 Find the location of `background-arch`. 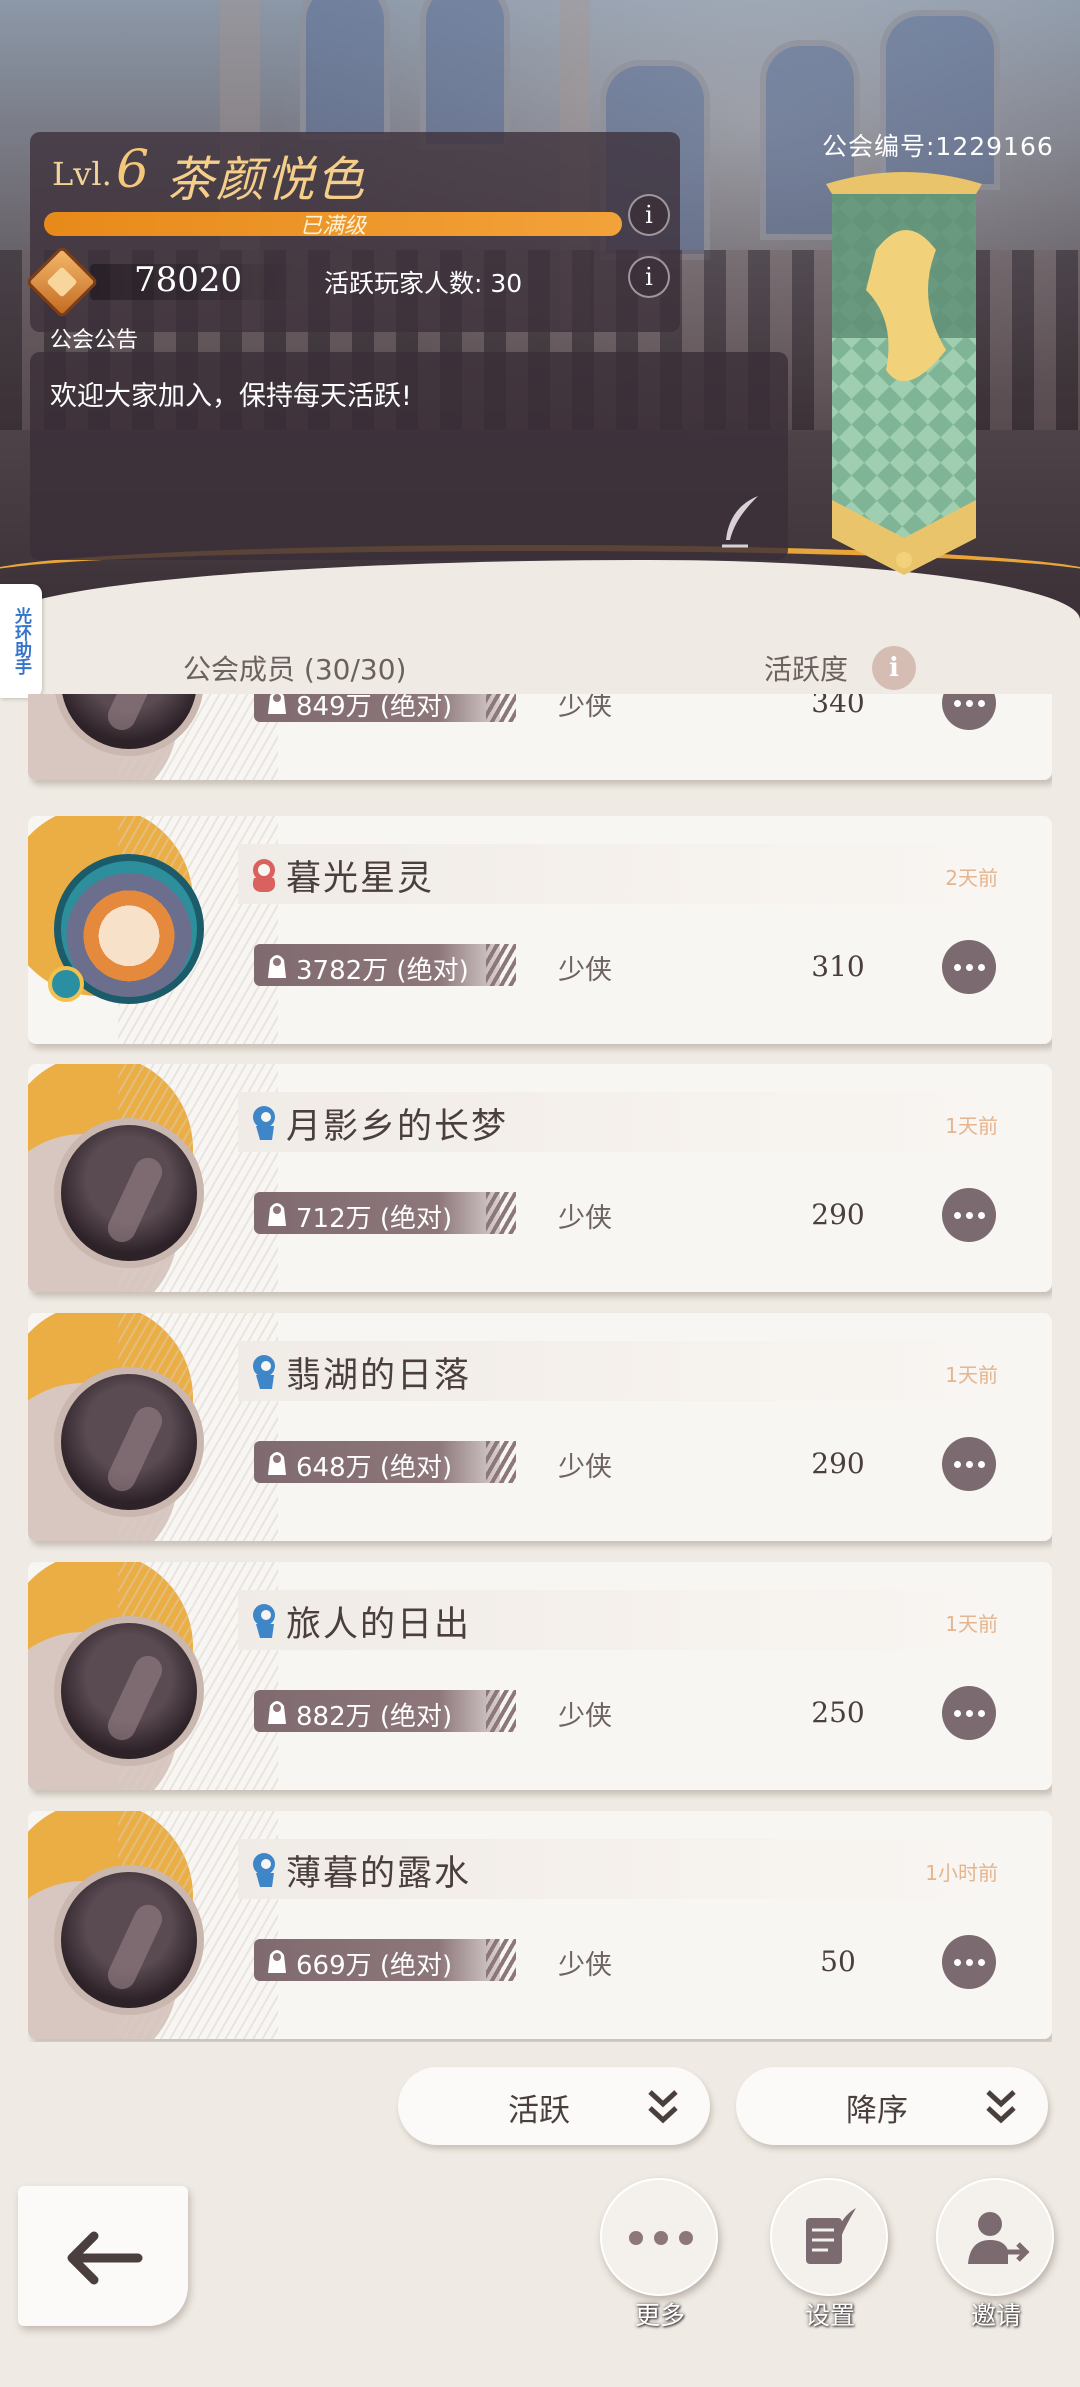

background-arch is located at coordinates (940, 100).